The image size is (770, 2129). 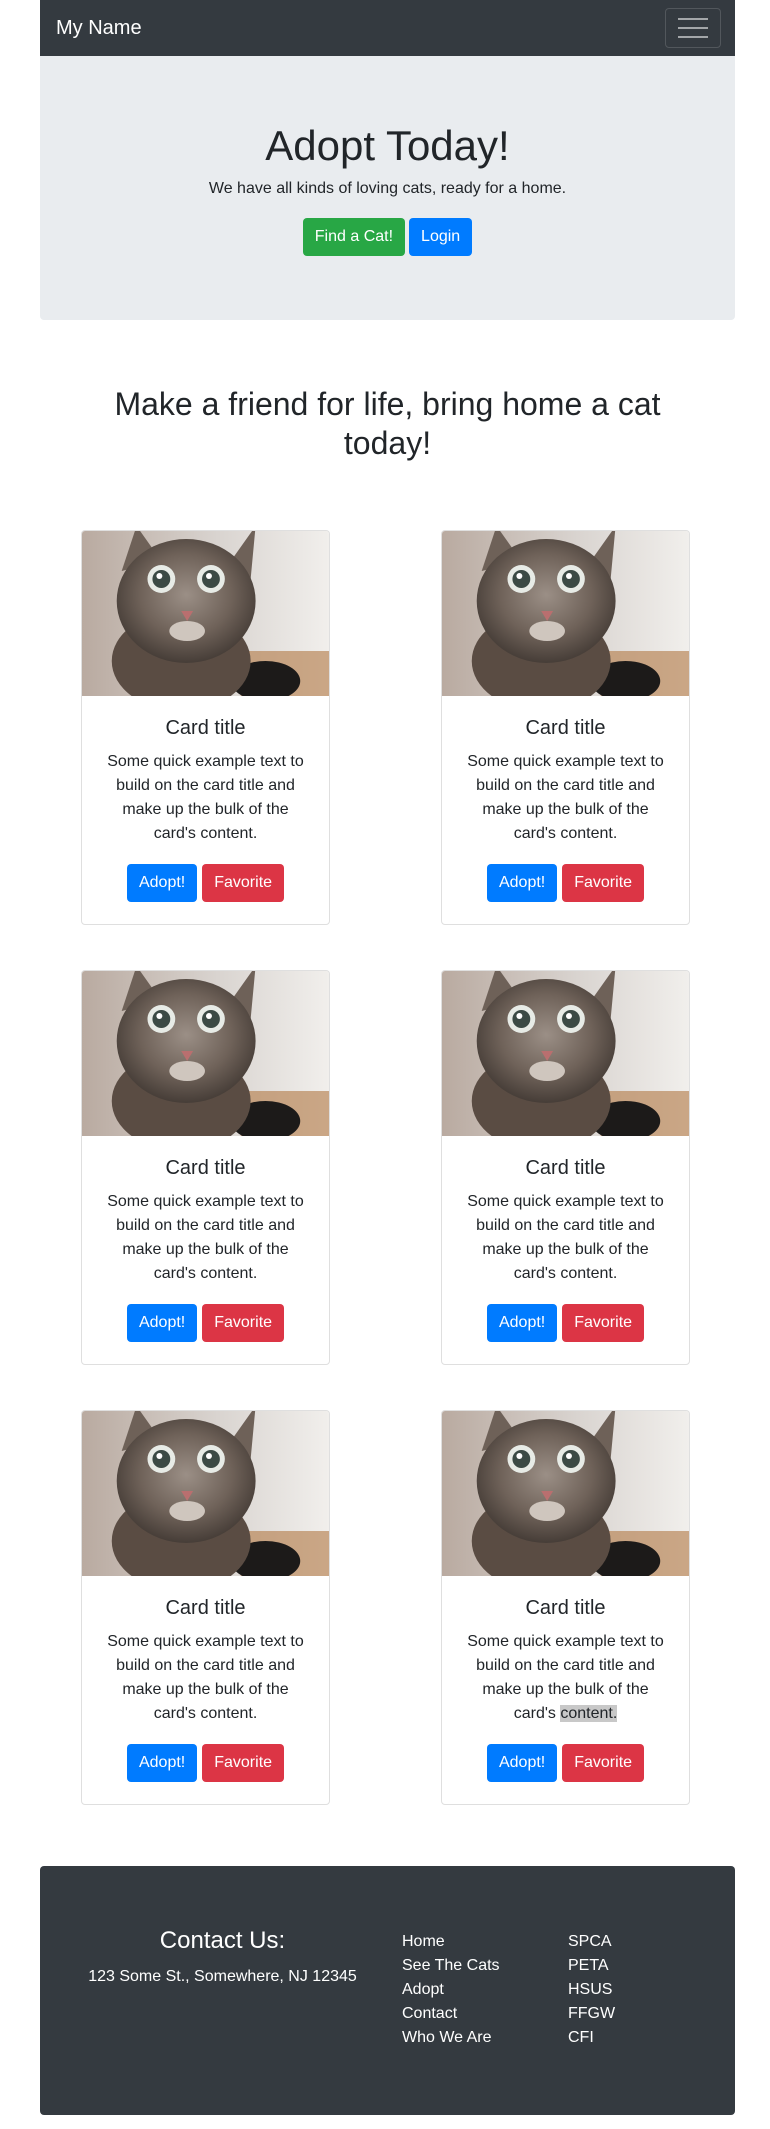 What do you see at coordinates (451, 1942) in the screenshot?
I see `footer-link-home: Home` at bounding box center [451, 1942].